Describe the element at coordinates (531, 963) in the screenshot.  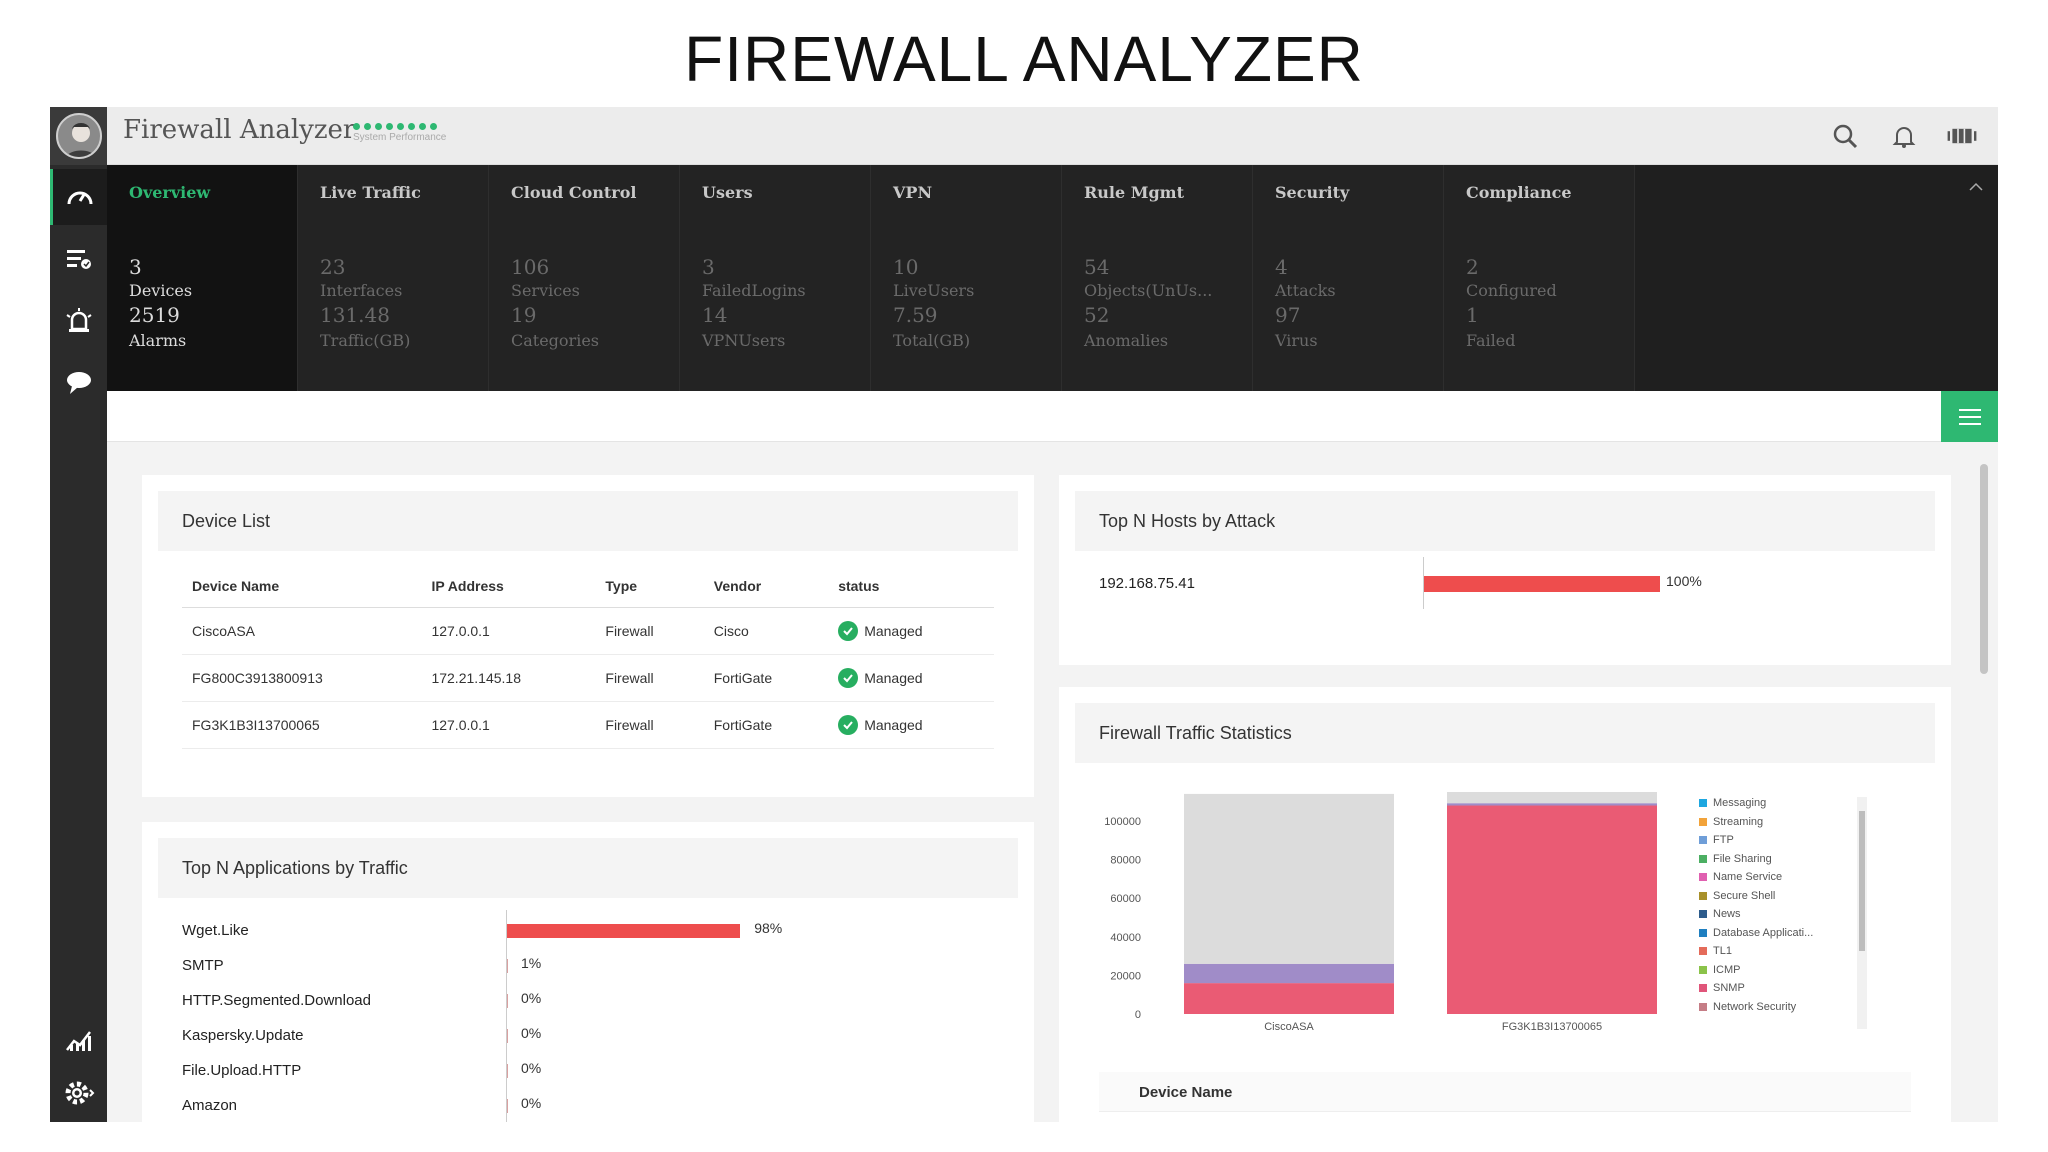
I see `app-percent: 1%` at that location.